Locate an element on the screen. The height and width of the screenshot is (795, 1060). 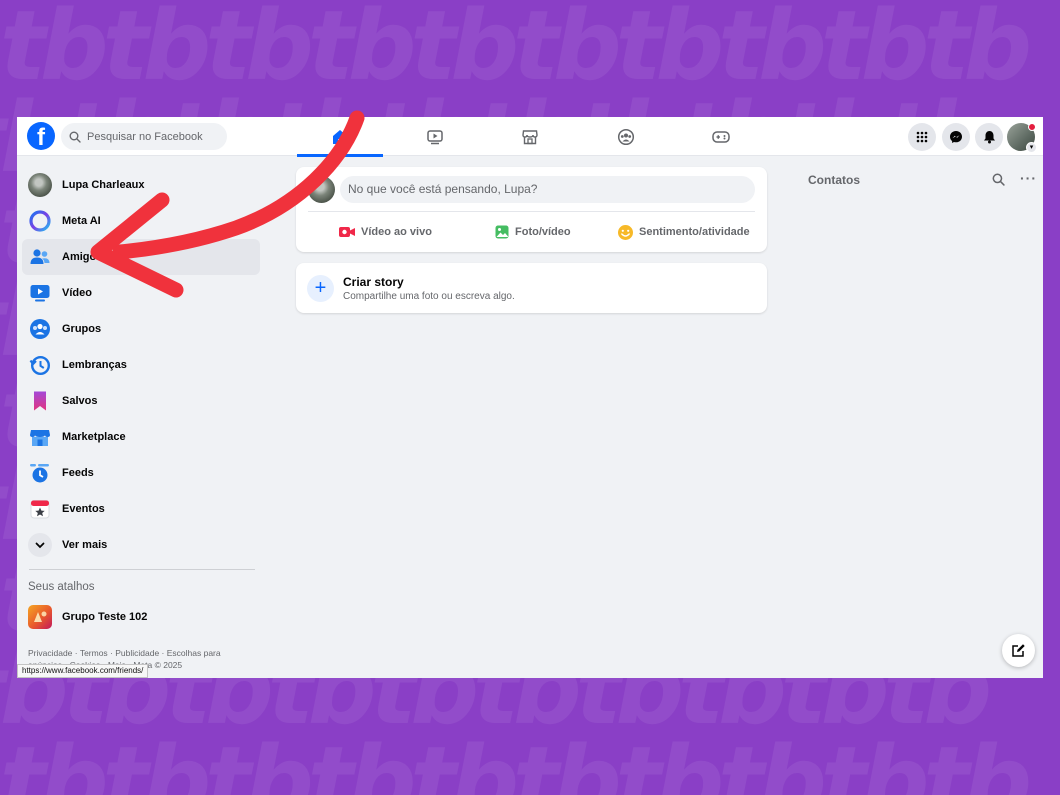
tab-video is located at coordinates (435, 136).